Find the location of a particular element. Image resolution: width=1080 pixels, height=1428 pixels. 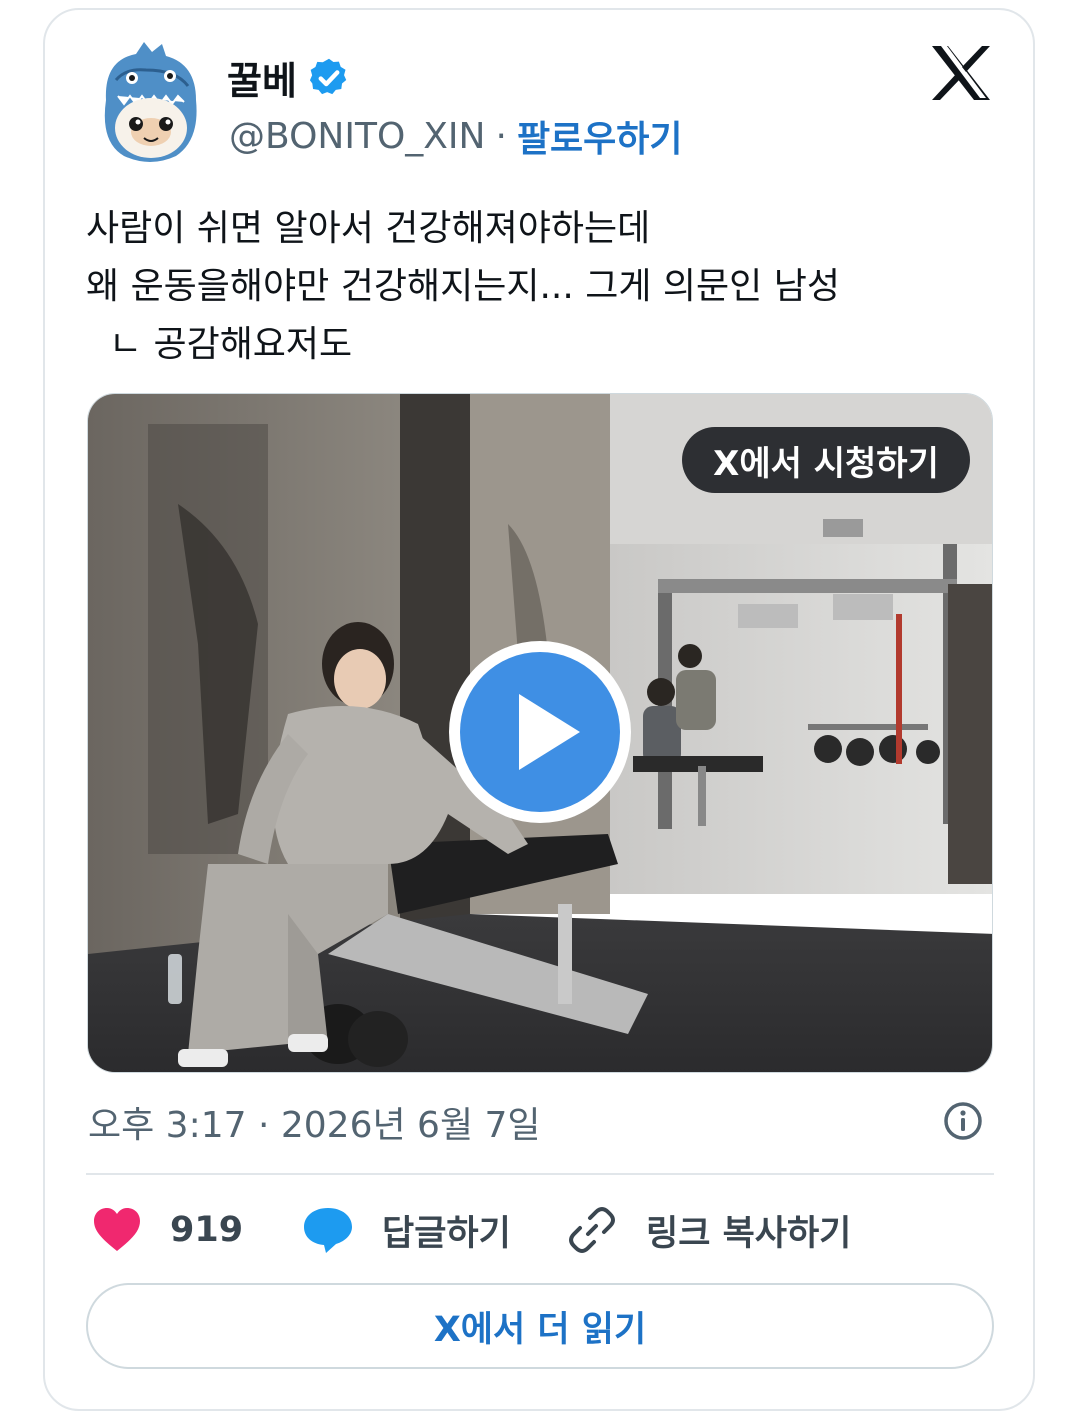

tweet-line: ㄴ 공감해요저도 is located at coordinates (219, 344).